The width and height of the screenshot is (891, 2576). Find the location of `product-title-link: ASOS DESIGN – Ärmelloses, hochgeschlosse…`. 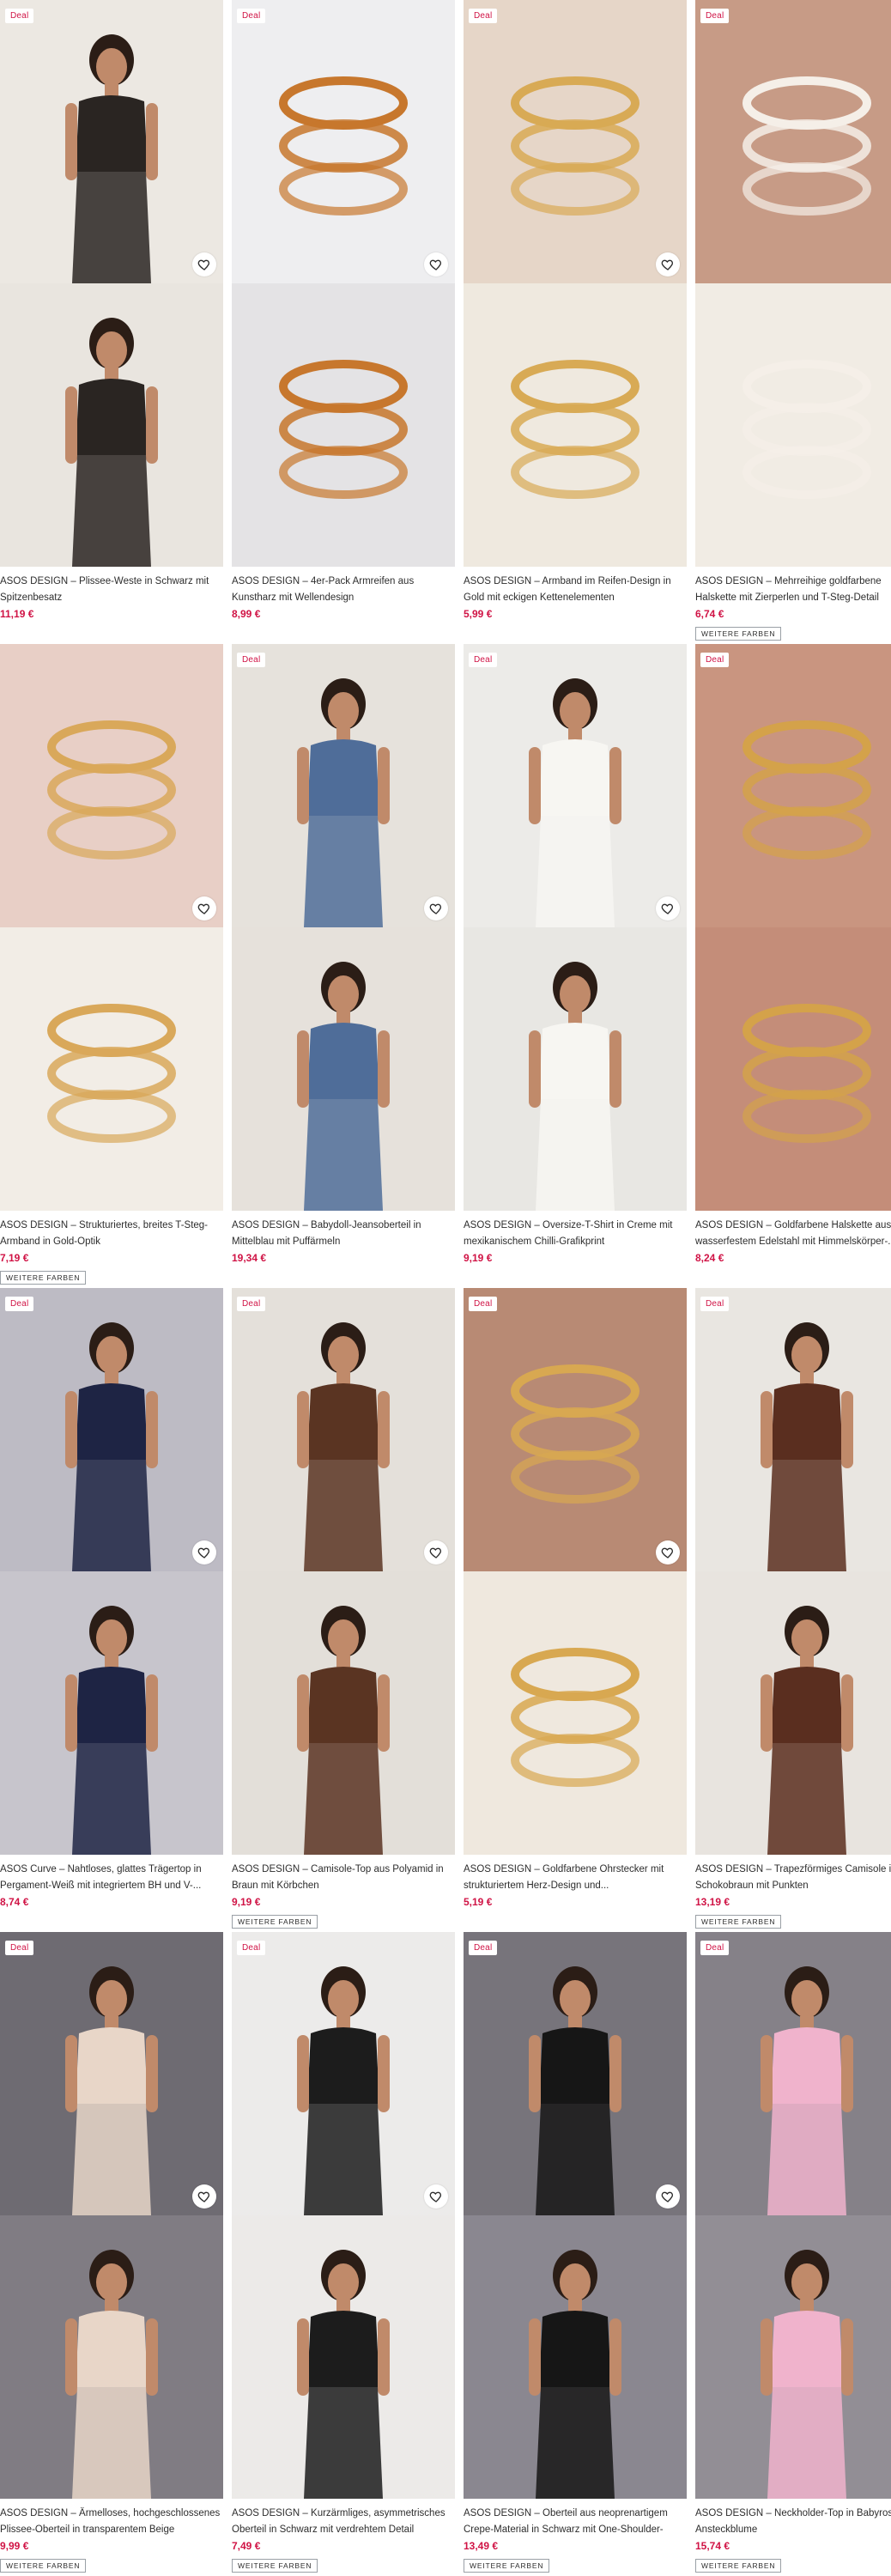

product-title-link: ASOS DESIGN – Ärmelloses, hochgeschlosse… is located at coordinates (110, 2522).